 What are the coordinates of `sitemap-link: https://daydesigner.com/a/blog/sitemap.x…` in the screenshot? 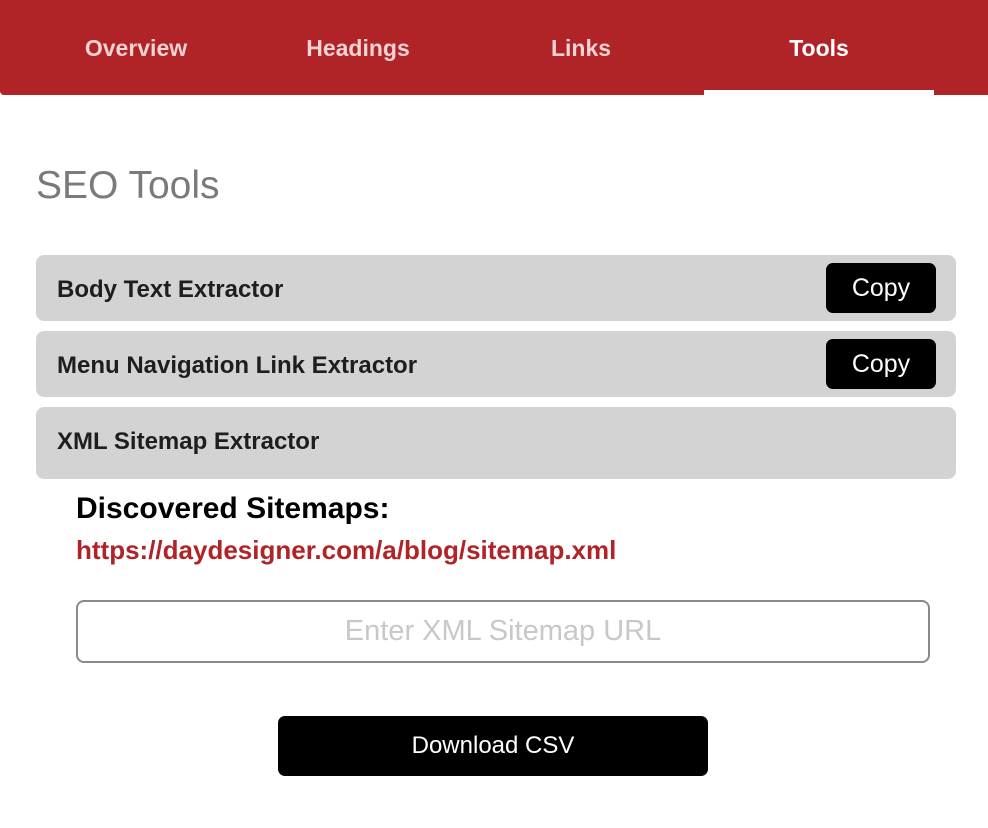 It's located at (346, 550).